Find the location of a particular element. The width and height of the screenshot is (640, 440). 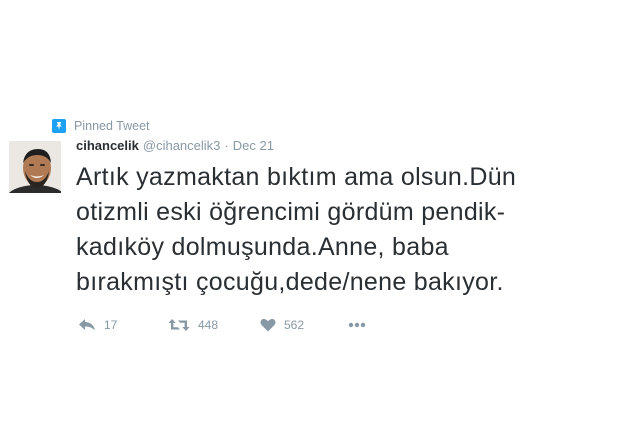

reply-button: 17 is located at coordinates (123, 325).